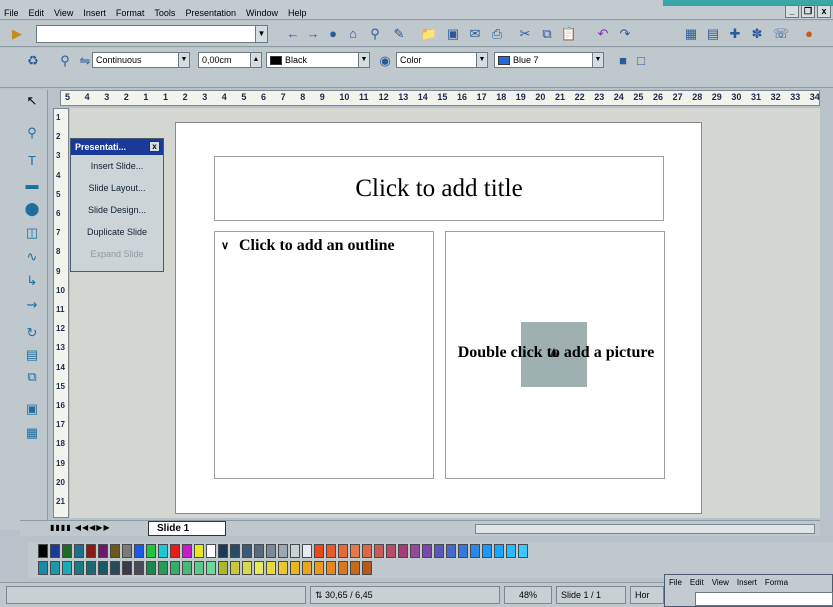  What do you see at coordinates (525, 34) in the screenshot?
I see `cut-icon: ✂` at bounding box center [525, 34].